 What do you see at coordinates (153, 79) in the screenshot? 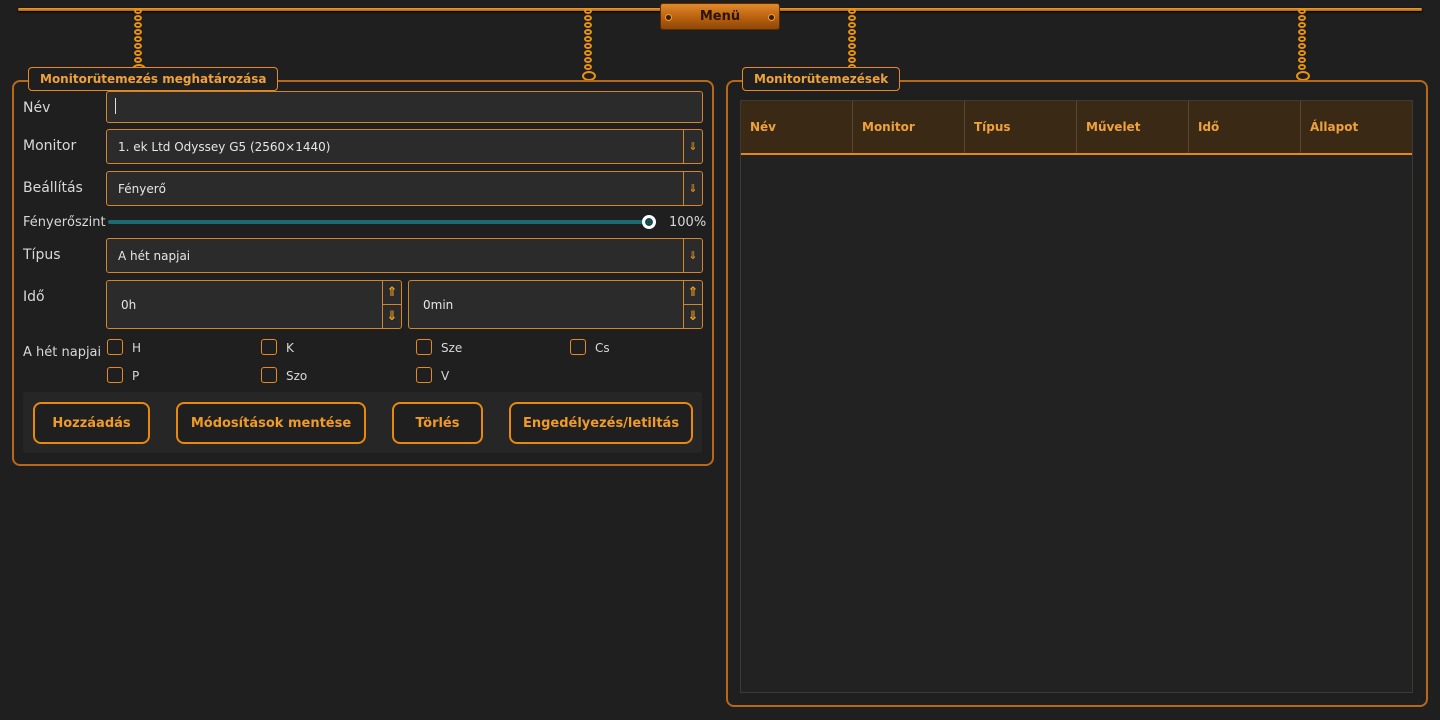
I see `schedule-definition-title: Monitorütemezés meghatározása` at bounding box center [153, 79].